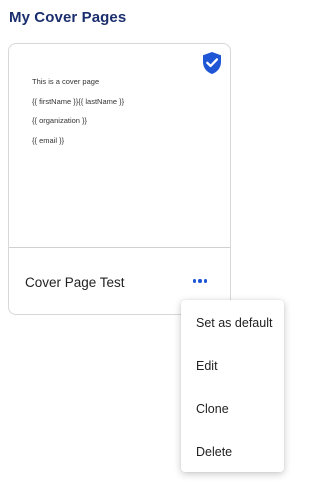  I want to click on cover-page-name: Cover Page Test, so click(75, 282).